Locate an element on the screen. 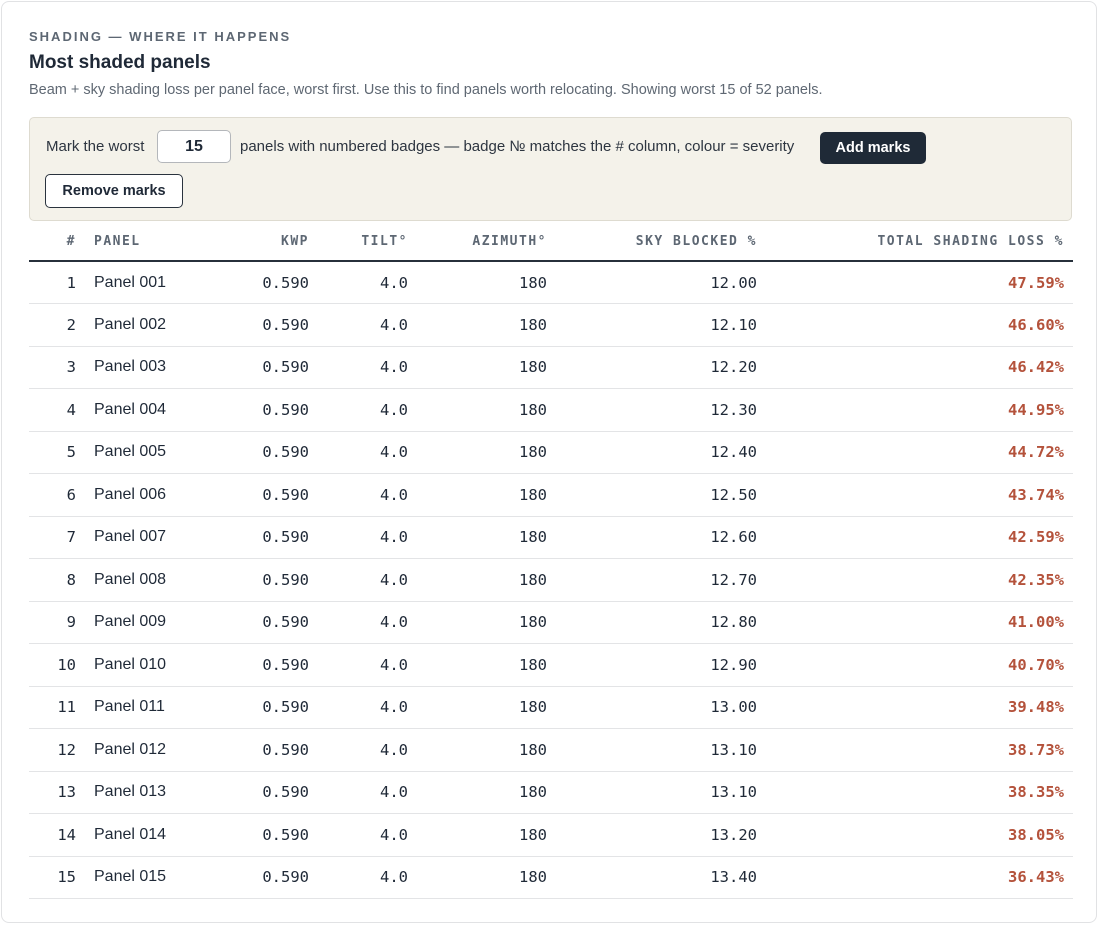 This screenshot has width=1100, height=927. table-row: 3 Panel 003 0.590 4.0 180 12.20 46.42% is located at coordinates (551, 367).